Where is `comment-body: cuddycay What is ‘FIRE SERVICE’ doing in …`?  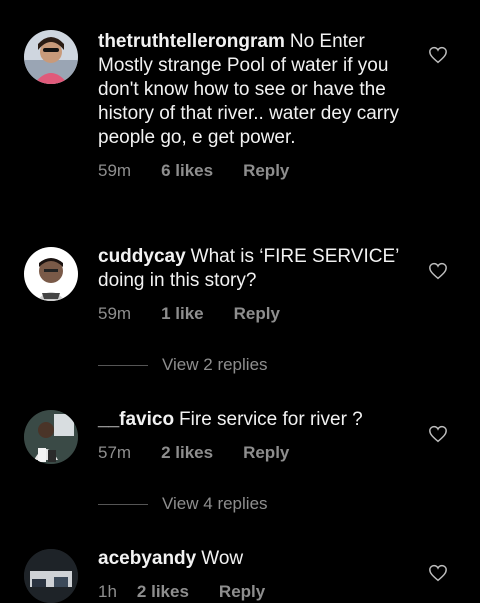
comment-body: cuddycay What is ‘FIRE SERVICE’ doing in … is located at coordinates (257, 284).